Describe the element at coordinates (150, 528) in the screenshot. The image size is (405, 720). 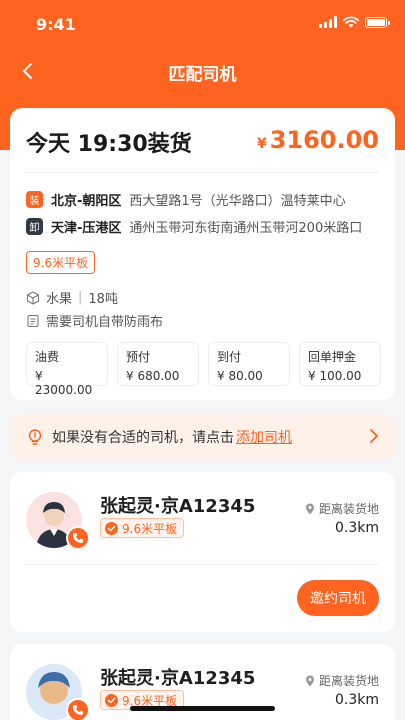
I see `driver-truck-type: 9.6米平板` at that location.